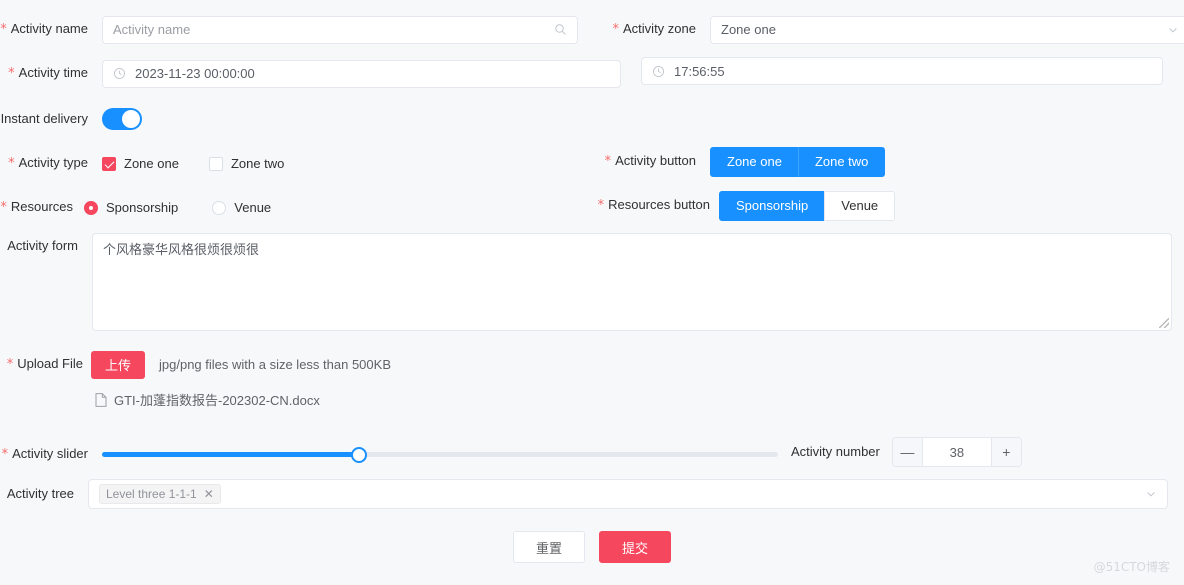 The height and width of the screenshot is (585, 1184). What do you see at coordinates (42, 245) in the screenshot?
I see `activity-form-label: Activity form` at bounding box center [42, 245].